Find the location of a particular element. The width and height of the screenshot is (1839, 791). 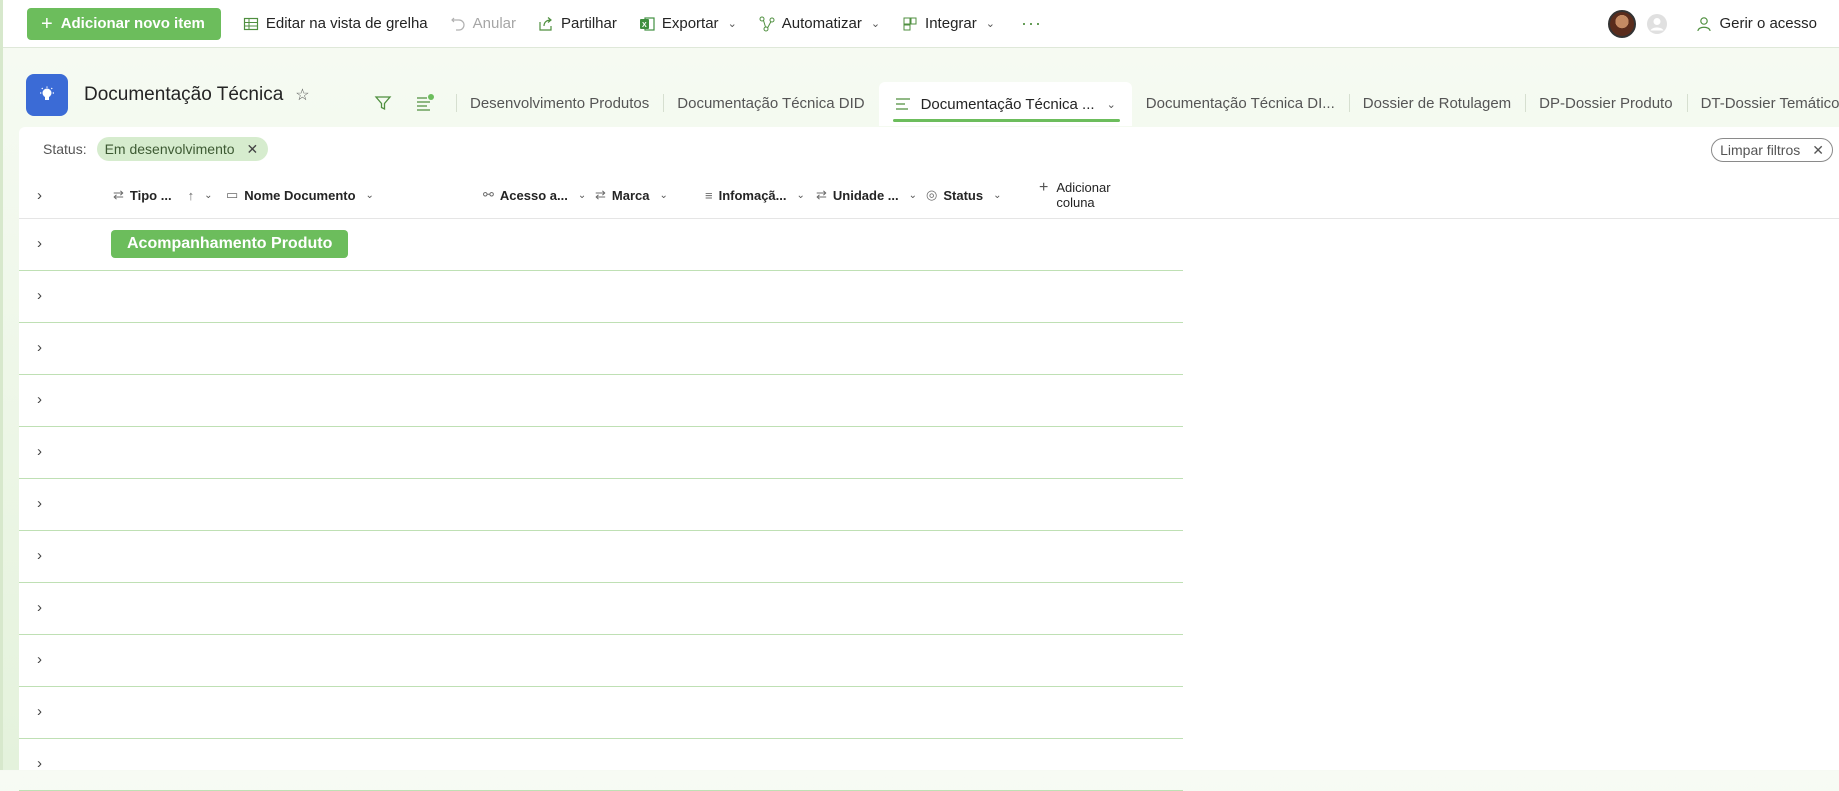

filter-icon is located at coordinates (383, 103).